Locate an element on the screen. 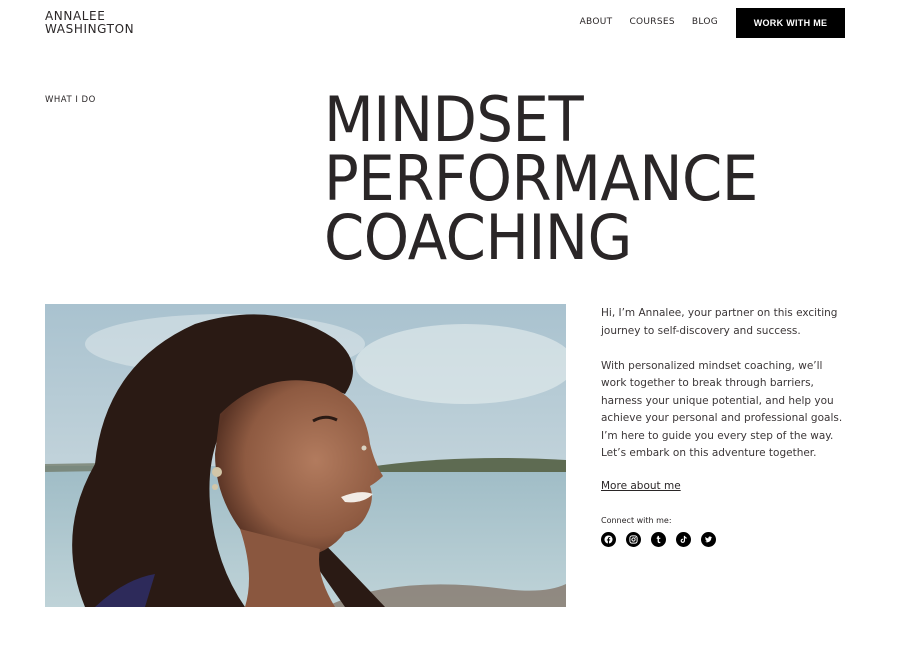 The height and width of the screenshot is (645, 912). nav-about: ABOUT is located at coordinates (596, 22).